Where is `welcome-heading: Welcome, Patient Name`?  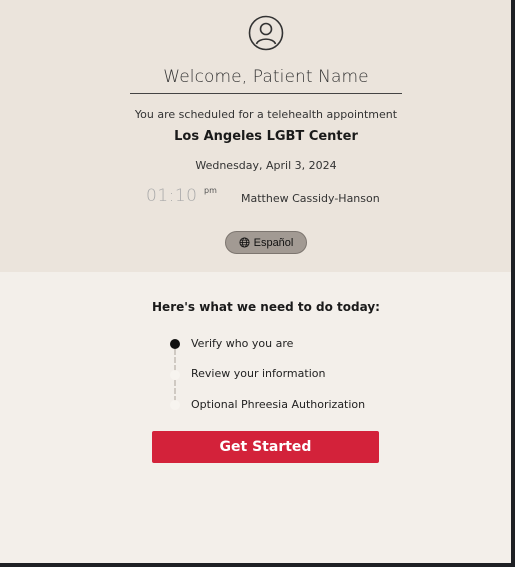
welcome-heading: Welcome, Patient Name is located at coordinates (266, 77).